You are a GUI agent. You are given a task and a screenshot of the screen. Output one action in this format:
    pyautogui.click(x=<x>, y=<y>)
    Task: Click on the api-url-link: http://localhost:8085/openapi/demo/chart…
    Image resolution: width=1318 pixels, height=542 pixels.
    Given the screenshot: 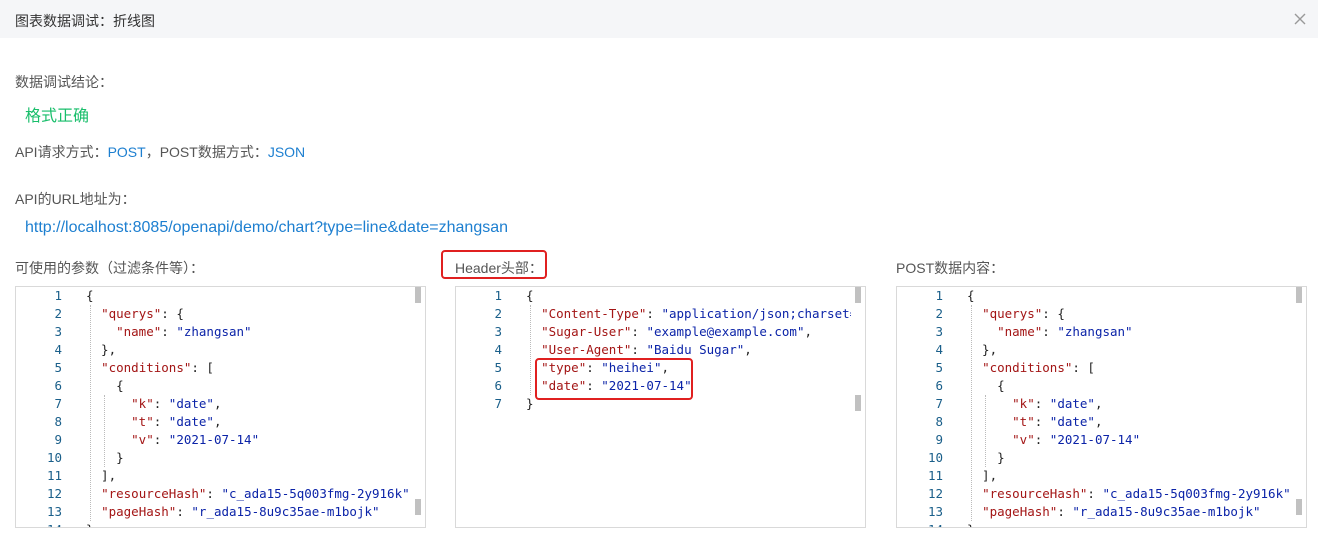 What is the action you would take?
    pyautogui.click(x=266, y=228)
    